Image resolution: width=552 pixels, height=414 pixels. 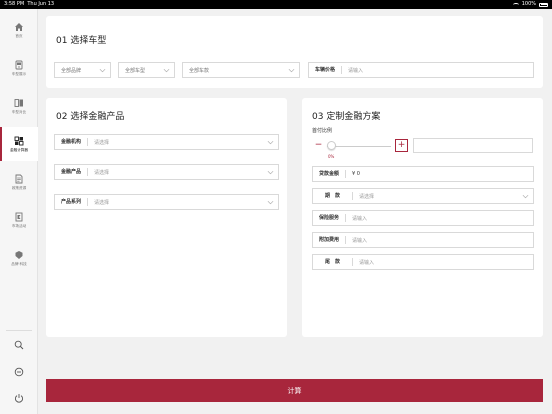 I want to click on section-title: 02 选择金融产品, so click(x=90, y=117).